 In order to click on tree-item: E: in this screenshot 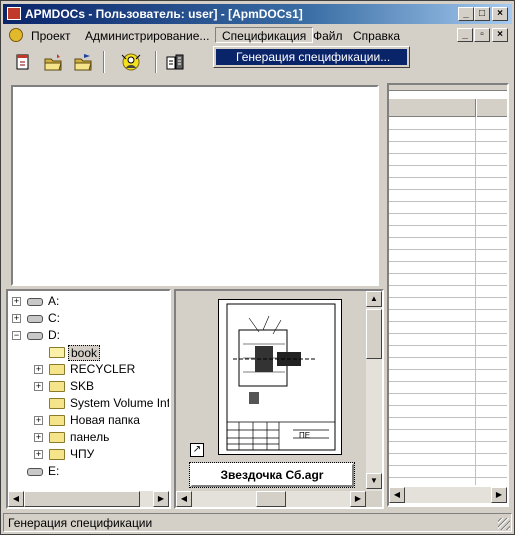, I will do `click(88, 471)`.